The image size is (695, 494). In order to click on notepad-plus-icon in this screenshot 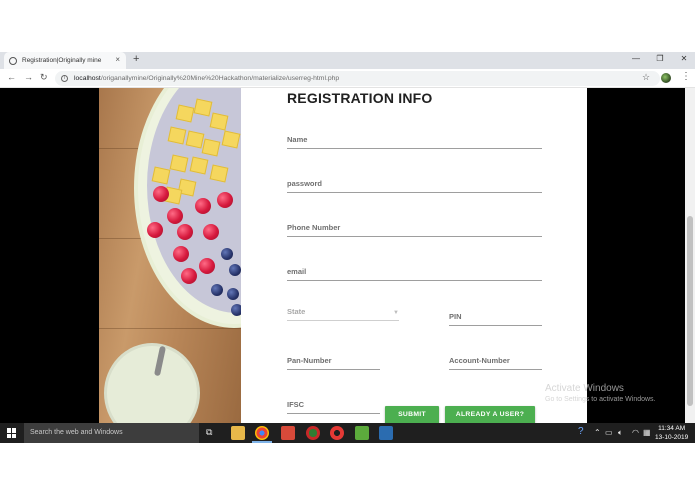, I will do `click(362, 433)`.